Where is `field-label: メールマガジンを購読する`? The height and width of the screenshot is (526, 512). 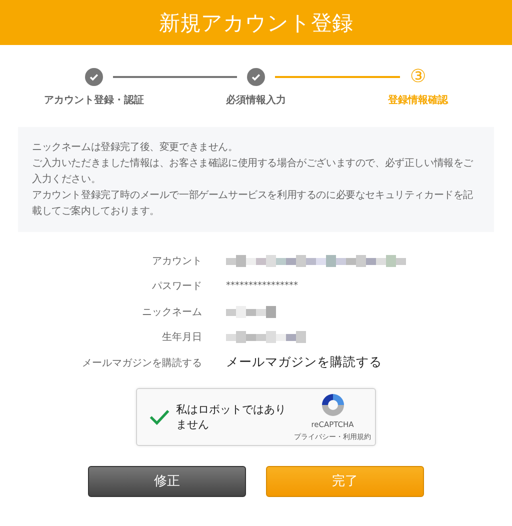 field-label: メールマガジンを購読する is located at coordinates (141, 363).